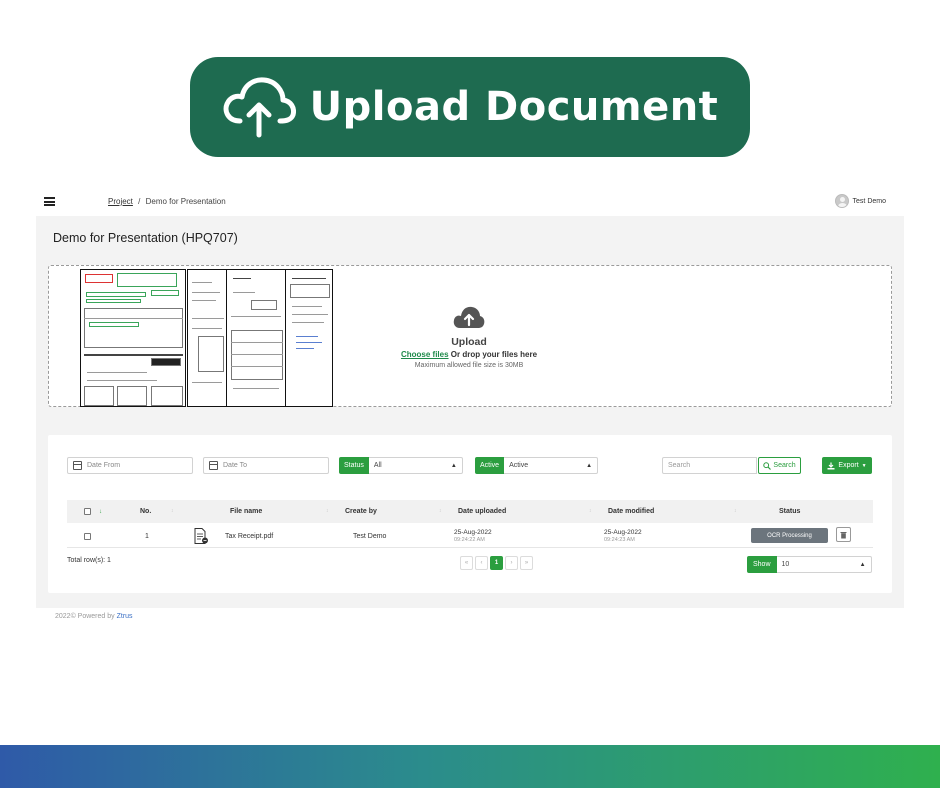 This screenshot has width=940, height=788. I want to click on row-date-uploaded: 25-Aug-2022 09:24:22 AM, so click(473, 536).